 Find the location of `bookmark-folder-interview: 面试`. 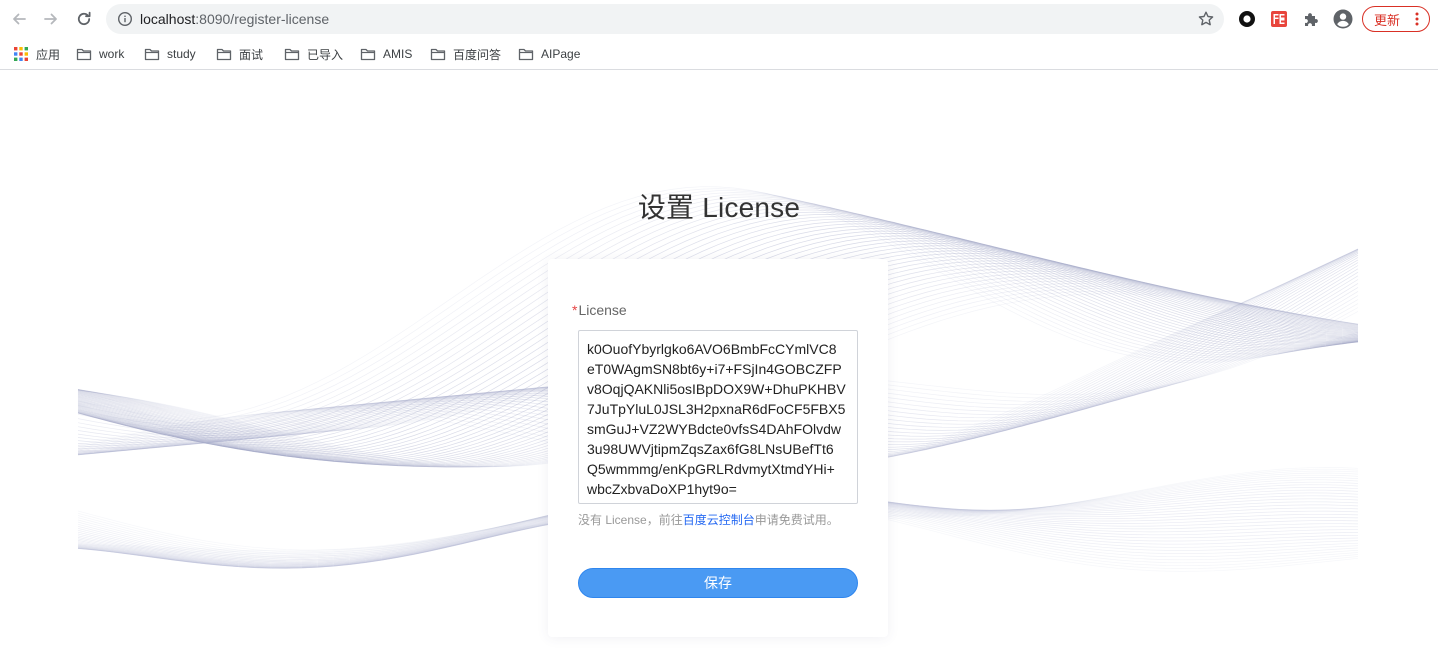

bookmark-folder-interview: 面试 is located at coordinates (239, 54).